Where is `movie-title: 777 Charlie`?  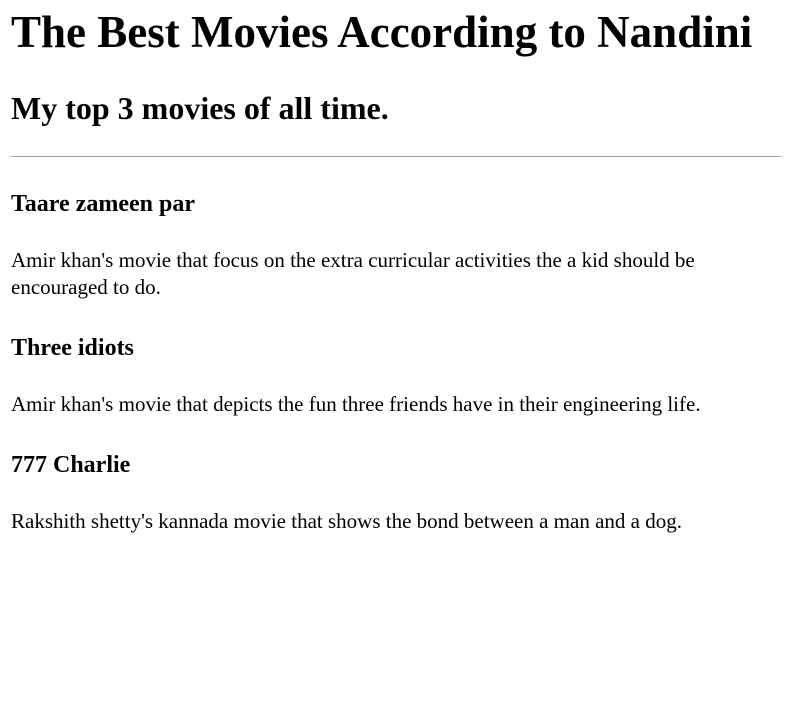
movie-title: 777 Charlie is located at coordinates (71, 465).